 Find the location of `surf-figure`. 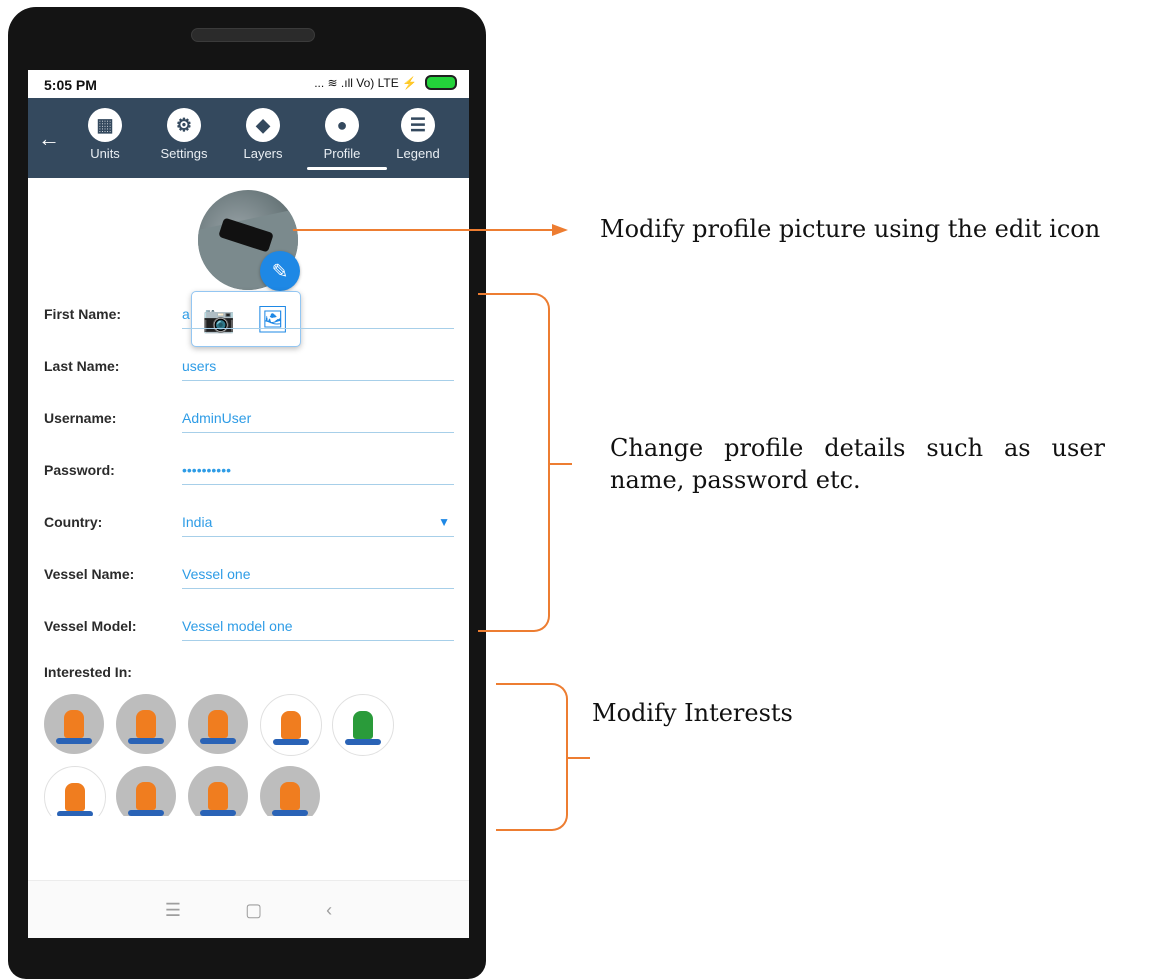

surf-figure is located at coordinates (146, 796).